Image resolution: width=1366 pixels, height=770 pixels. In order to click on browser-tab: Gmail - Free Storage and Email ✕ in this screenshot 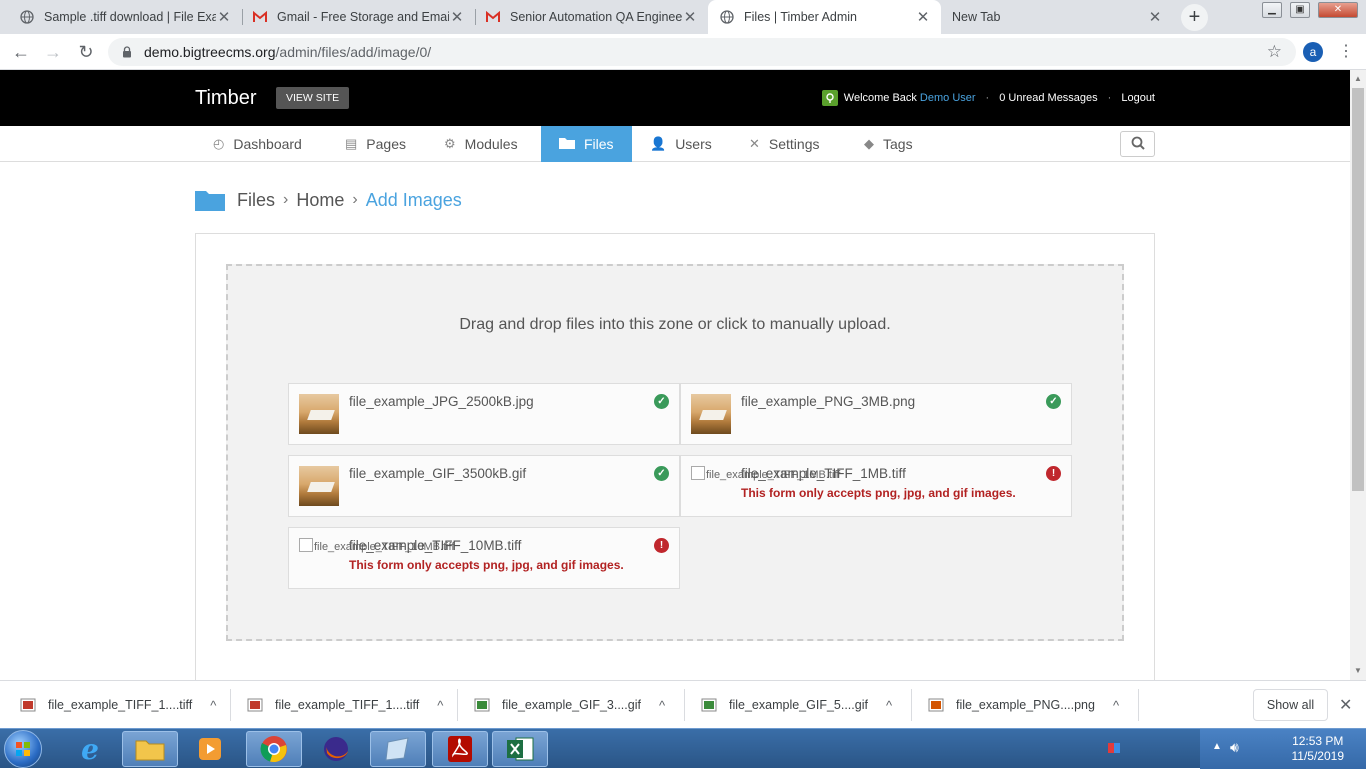, I will do `click(359, 17)`.